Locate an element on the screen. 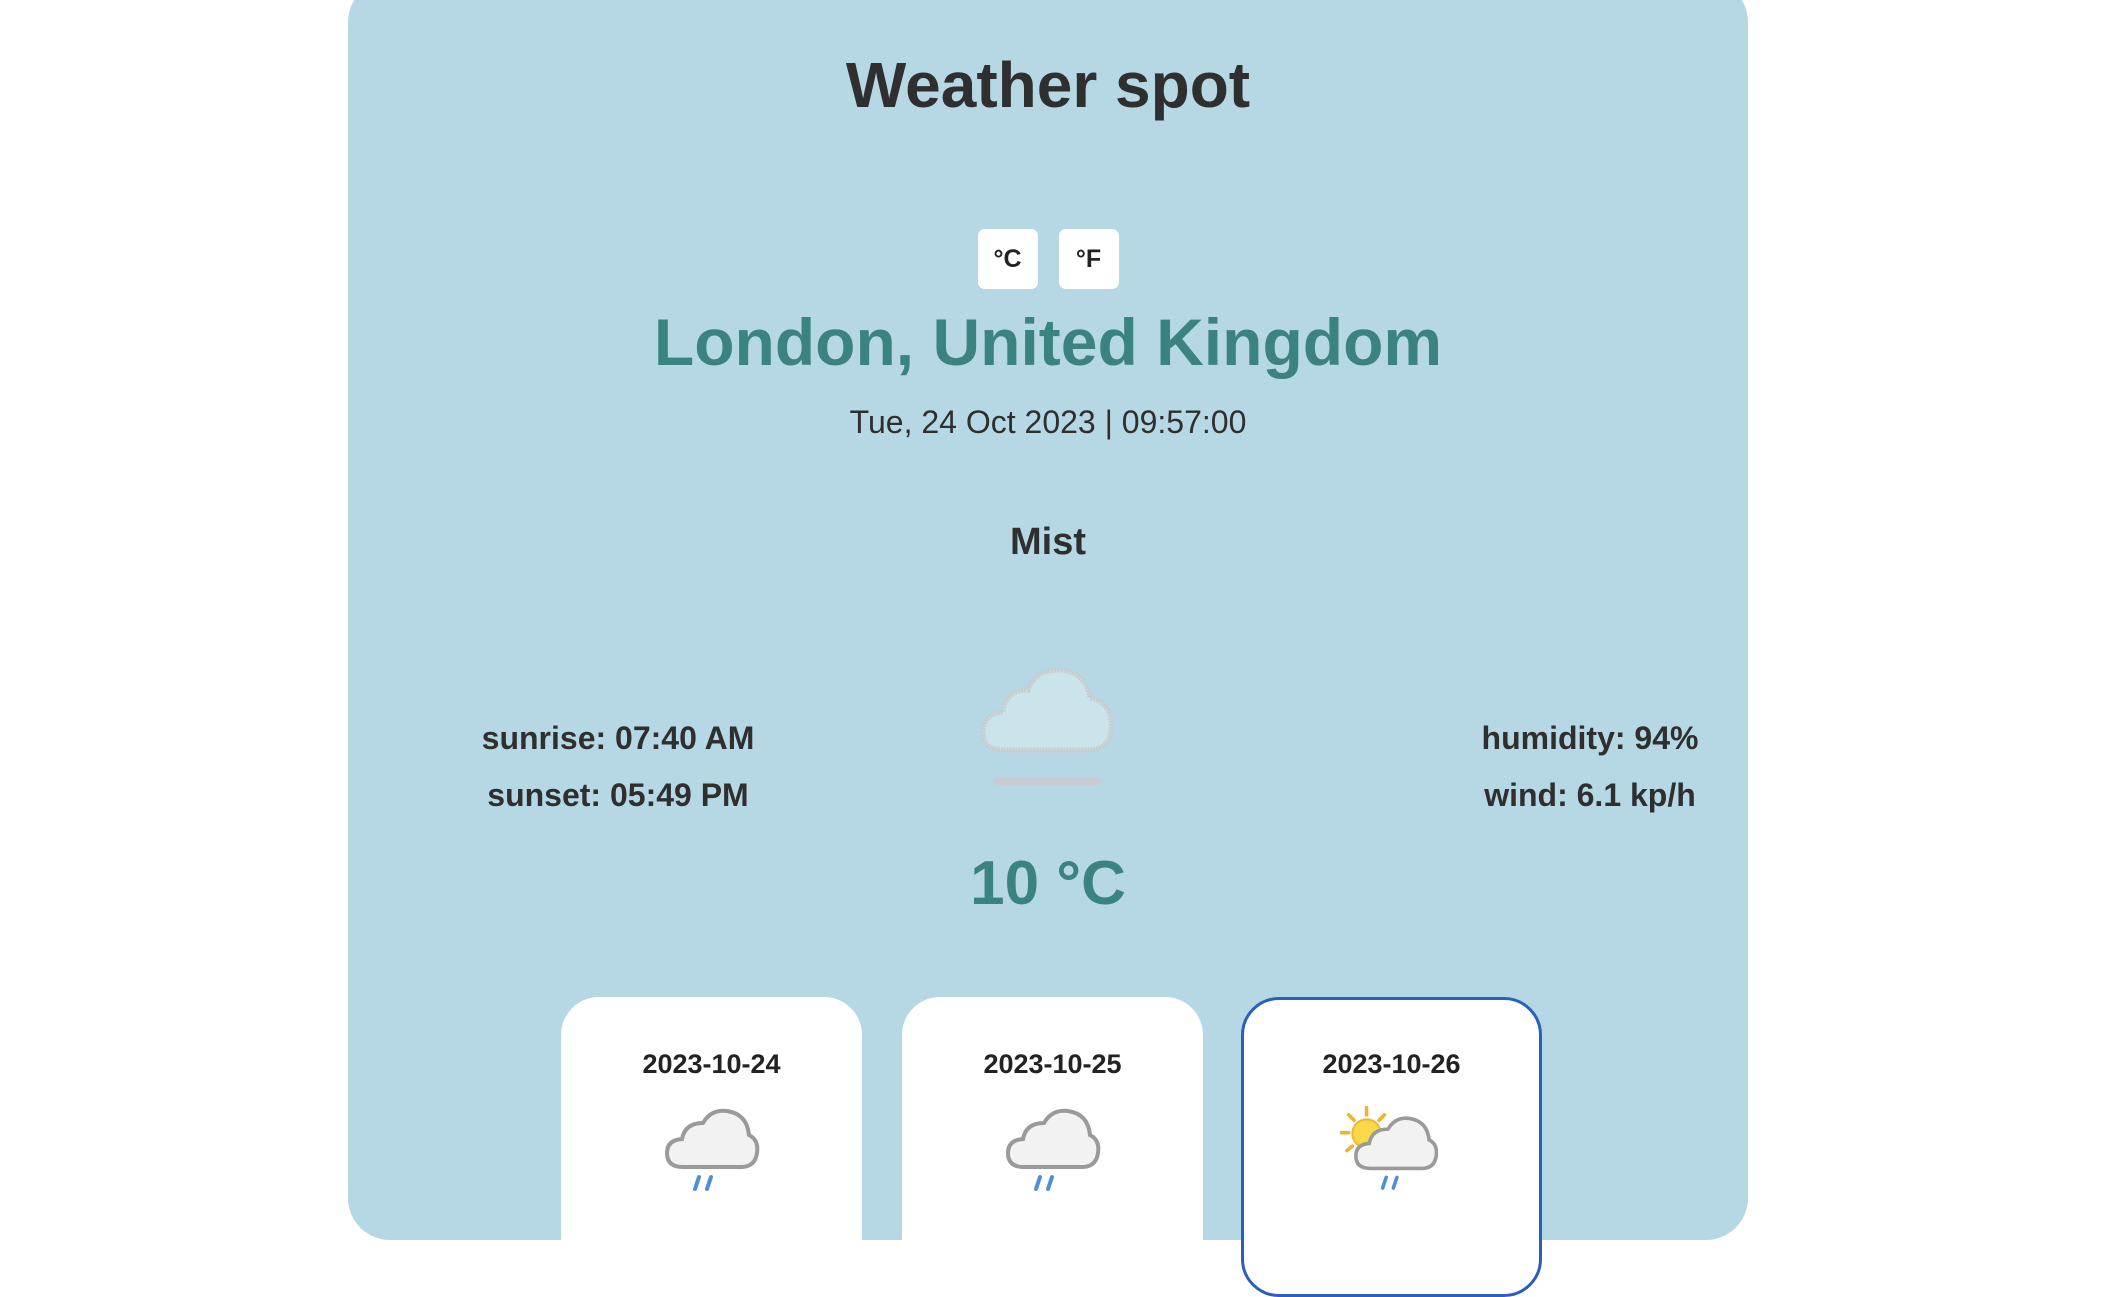 The image size is (2110, 1297). weather-condition: Mist is located at coordinates (1048, 542).